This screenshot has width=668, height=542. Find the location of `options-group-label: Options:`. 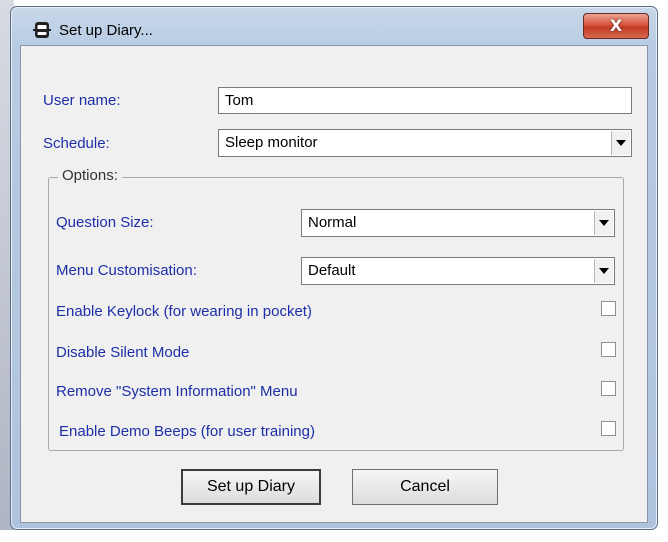

options-group-label: Options: is located at coordinates (90, 175).